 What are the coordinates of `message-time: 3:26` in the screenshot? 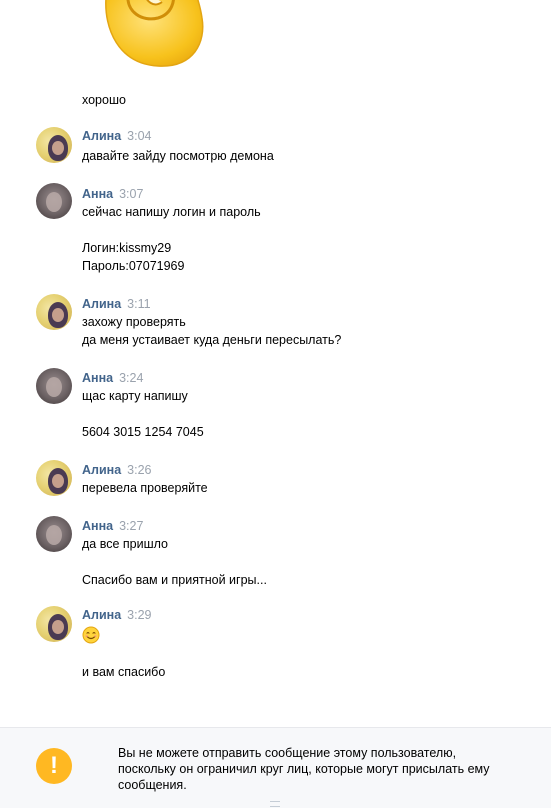 It's located at (139, 470).